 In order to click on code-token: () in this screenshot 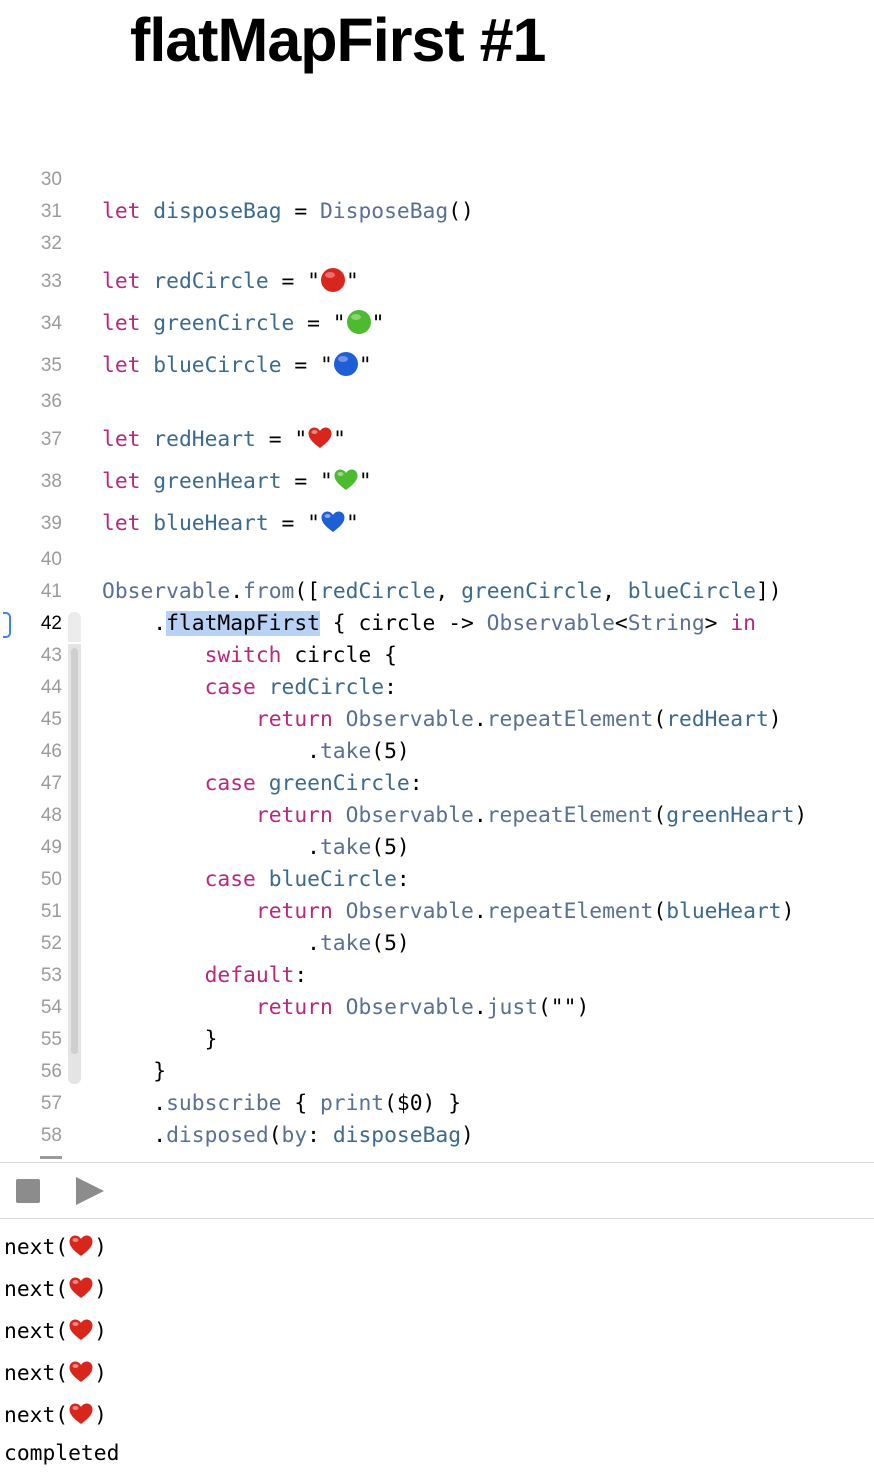, I will do `click(461, 211)`.